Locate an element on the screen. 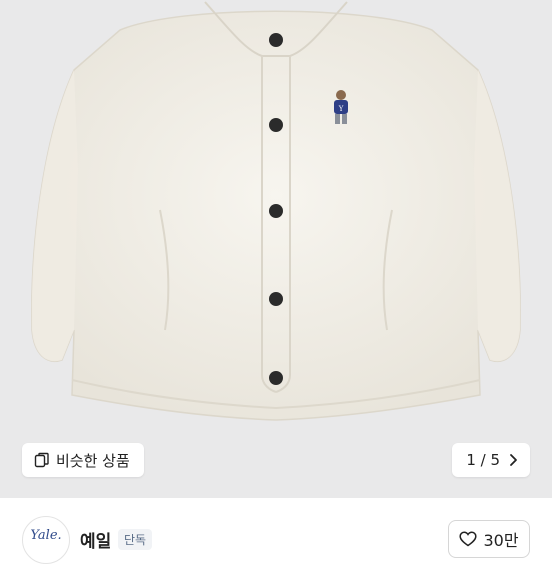 This screenshot has height=564, width=552. seller-avatar: Yale. is located at coordinates (46, 540).